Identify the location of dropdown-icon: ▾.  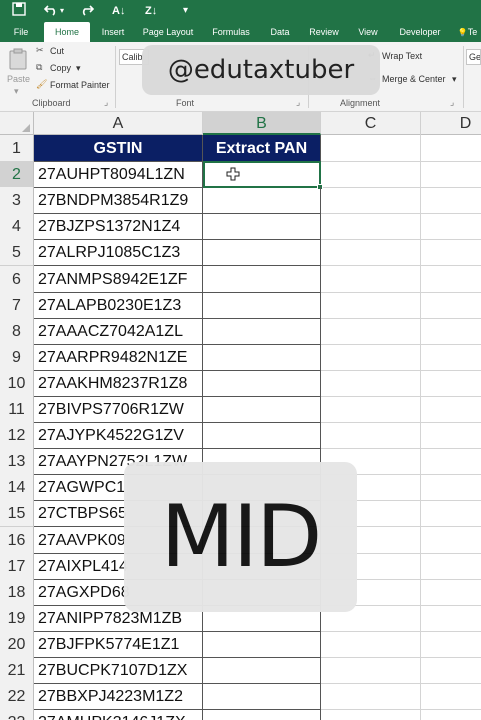
(62, 11).